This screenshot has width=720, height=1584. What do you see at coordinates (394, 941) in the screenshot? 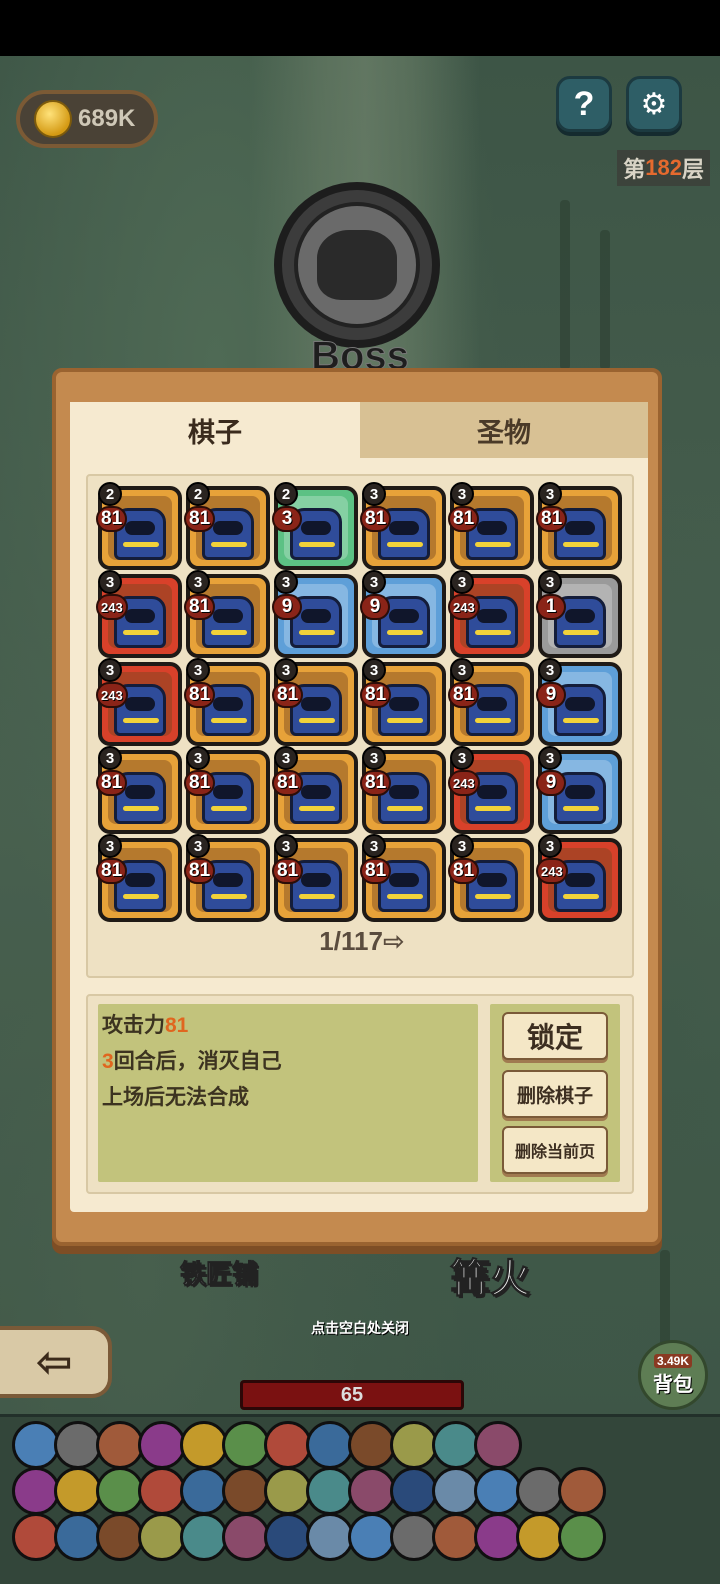
I see `next-page-arrow-icon: ⇨` at bounding box center [394, 941].